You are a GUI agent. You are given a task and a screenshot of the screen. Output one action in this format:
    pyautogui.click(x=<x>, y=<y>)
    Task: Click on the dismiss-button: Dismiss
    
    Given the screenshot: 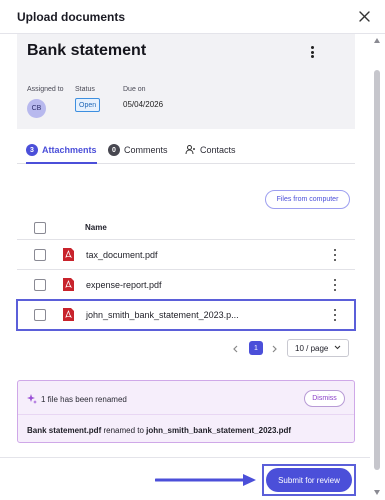 What is the action you would take?
    pyautogui.click(x=324, y=398)
    